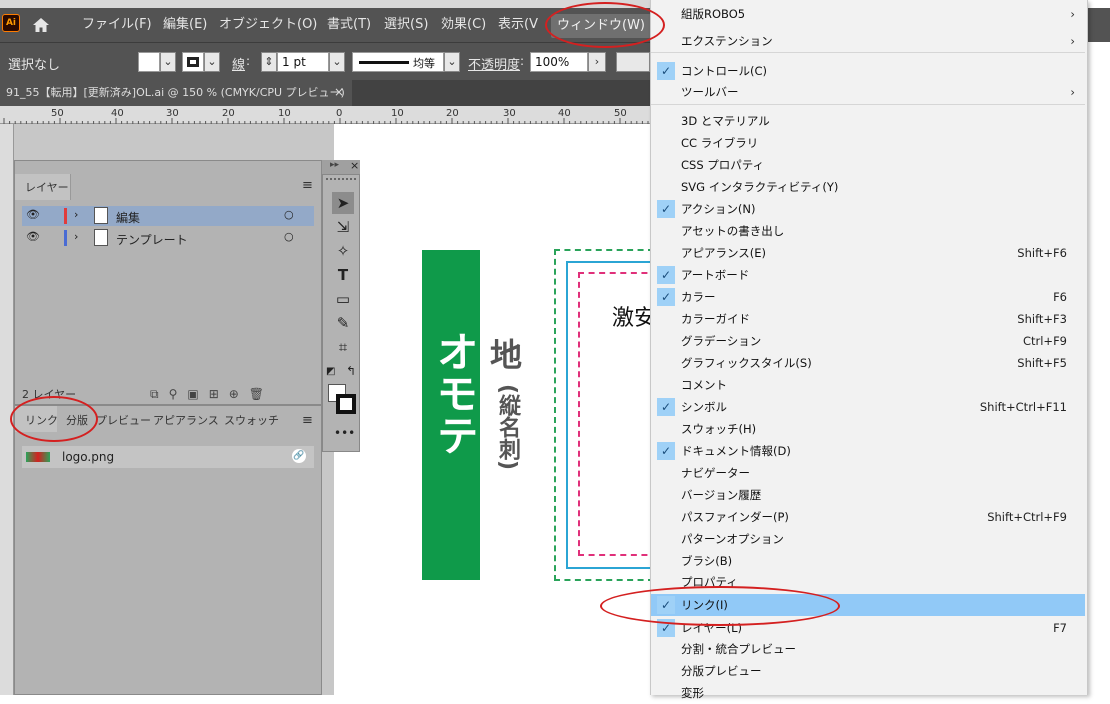  What do you see at coordinates (168, 216) in the screenshot?
I see `layer-row-hensyu: 👁 › 編集 ○` at bounding box center [168, 216].